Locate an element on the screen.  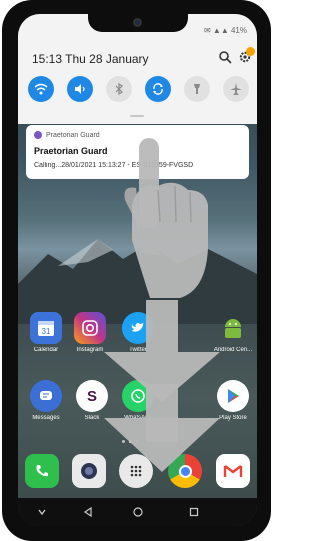
shade-drag-handle is located at coordinates (137, 116).